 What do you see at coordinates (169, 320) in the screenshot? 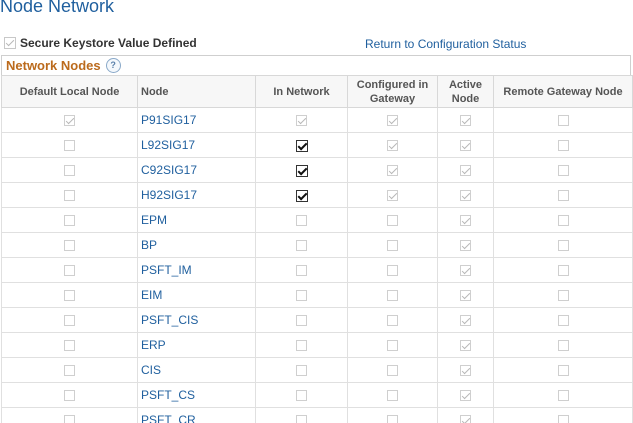
I see `node-name-link: PSFT_CIS` at bounding box center [169, 320].